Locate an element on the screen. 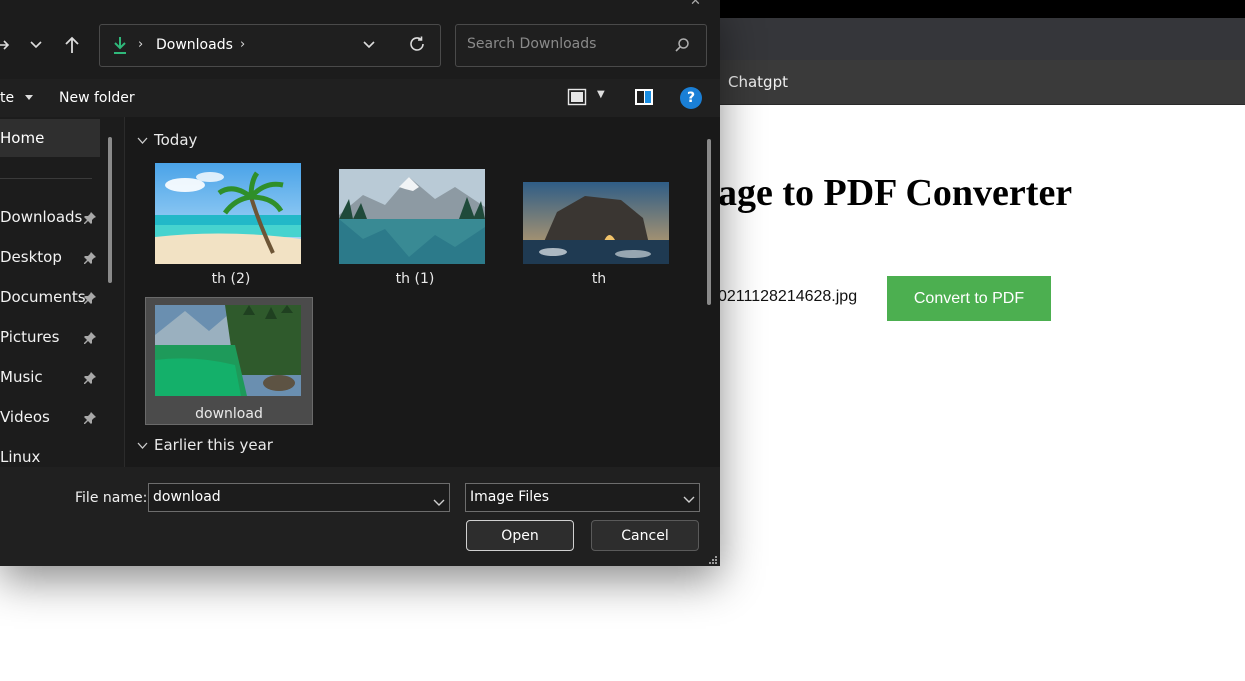  sidebar-item-label: Pictures is located at coordinates (30, 337).